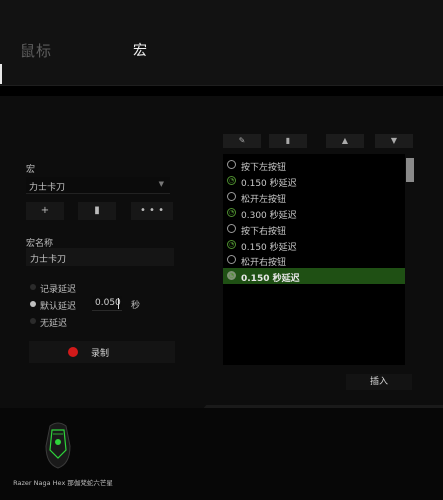 This screenshot has width=443, height=500. I want to click on delay-unit: 秒, so click(136, 306).